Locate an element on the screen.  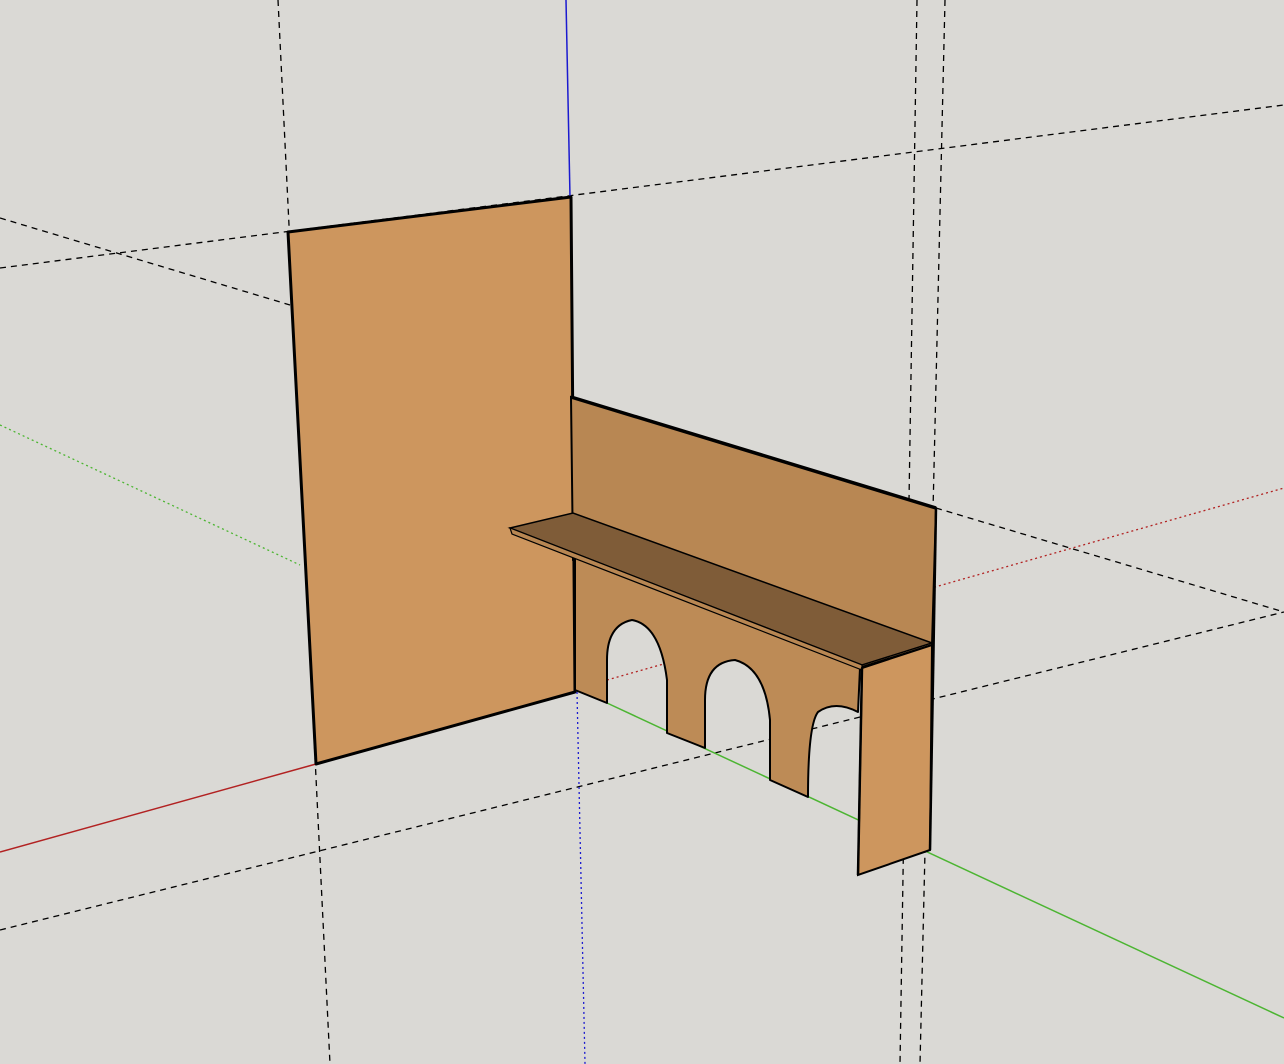
red-axis is located at coordinates (158, 808).